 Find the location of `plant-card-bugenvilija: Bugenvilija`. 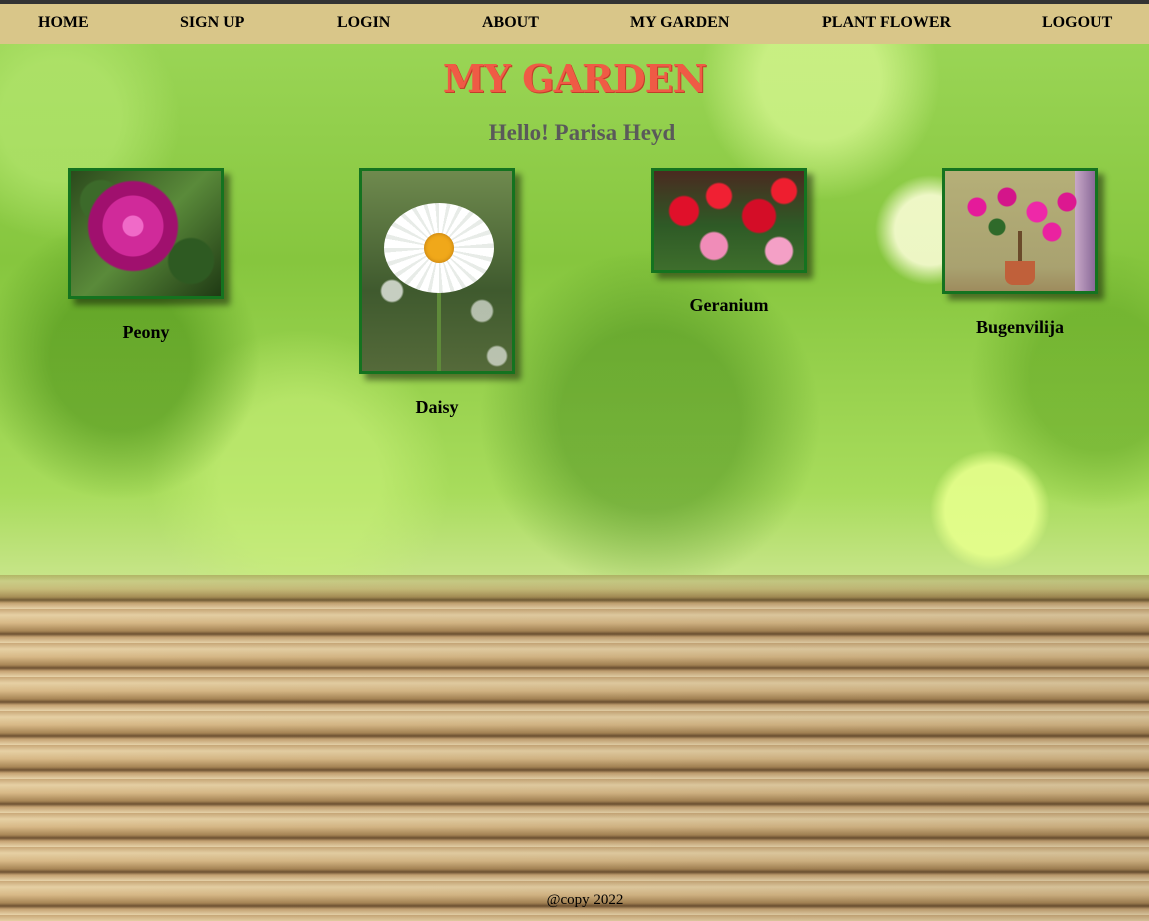

plant-card-bugenvilija: Bugenvilija is located at coordinates (1020, 255).